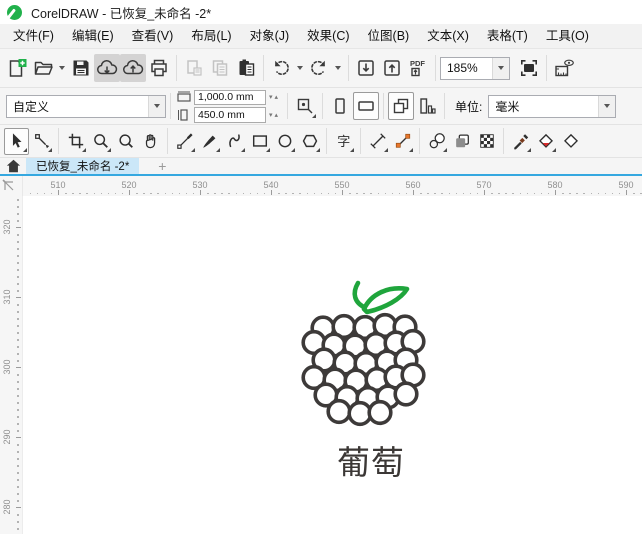  Describe the element at coordinates (11, 365) in the screenshot. I see `vertical-ruler: 320 310 300 290 280` at that location.